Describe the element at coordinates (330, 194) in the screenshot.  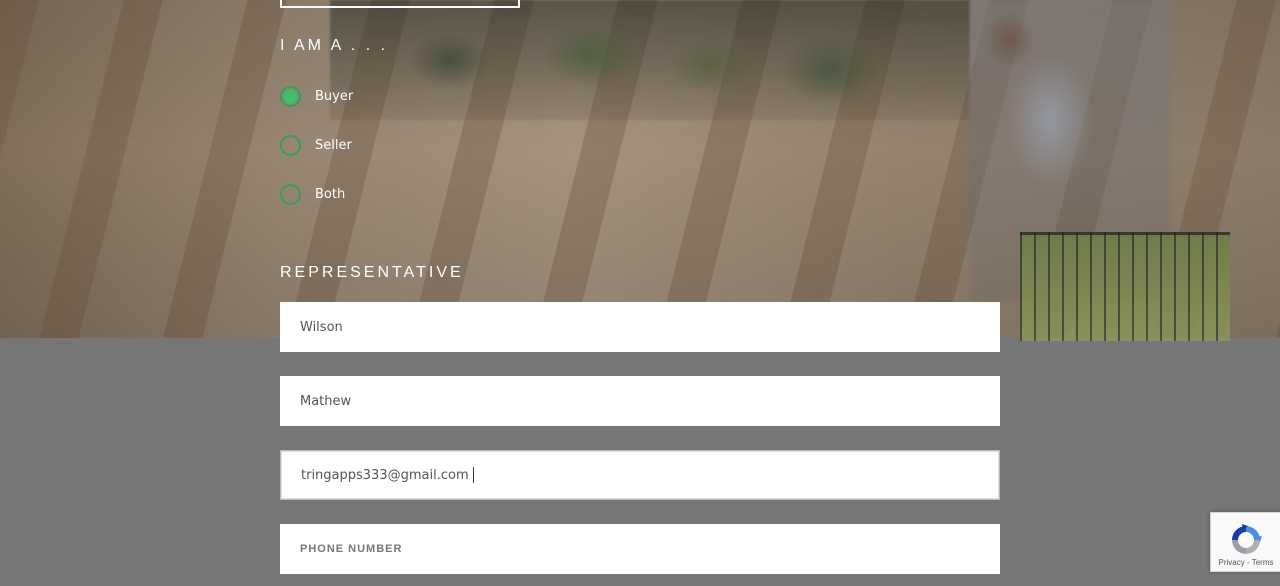
I see `role-option-label: Both` at that location.